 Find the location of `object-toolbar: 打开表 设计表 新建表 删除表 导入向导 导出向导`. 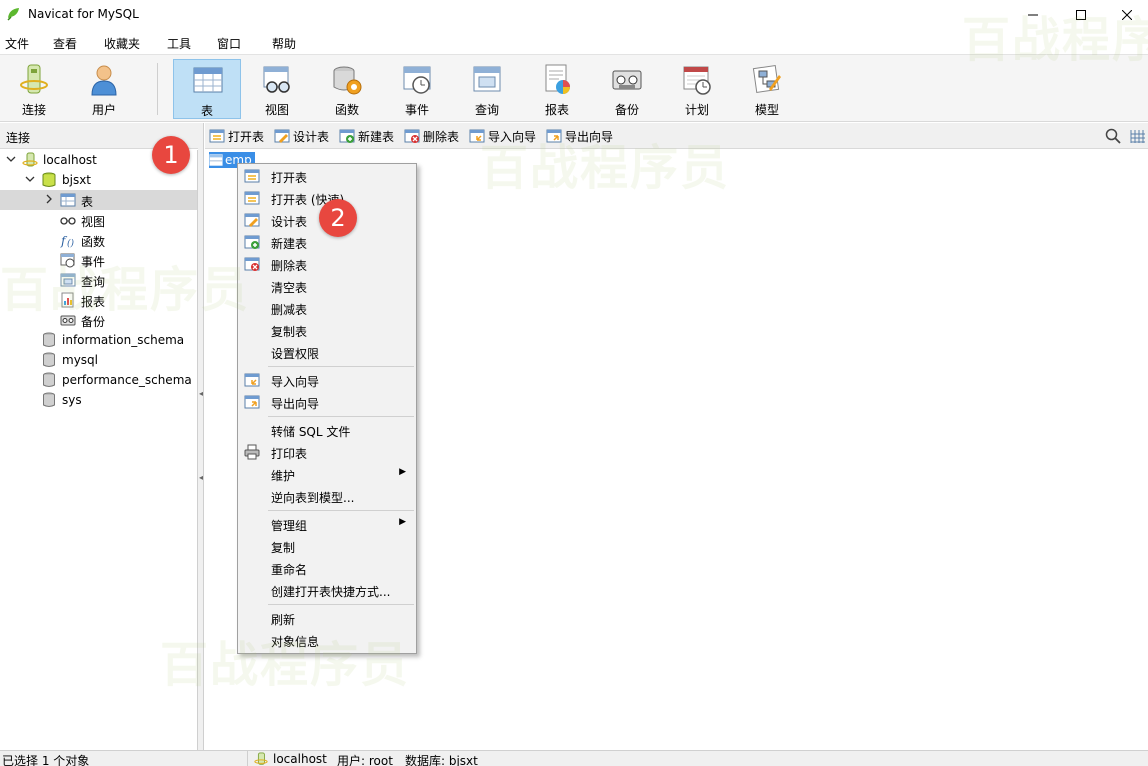

object-toolbar: 打开表 设计表 新建表 删除表 导入向导 导出向导 is located at coordinates (676, 136).